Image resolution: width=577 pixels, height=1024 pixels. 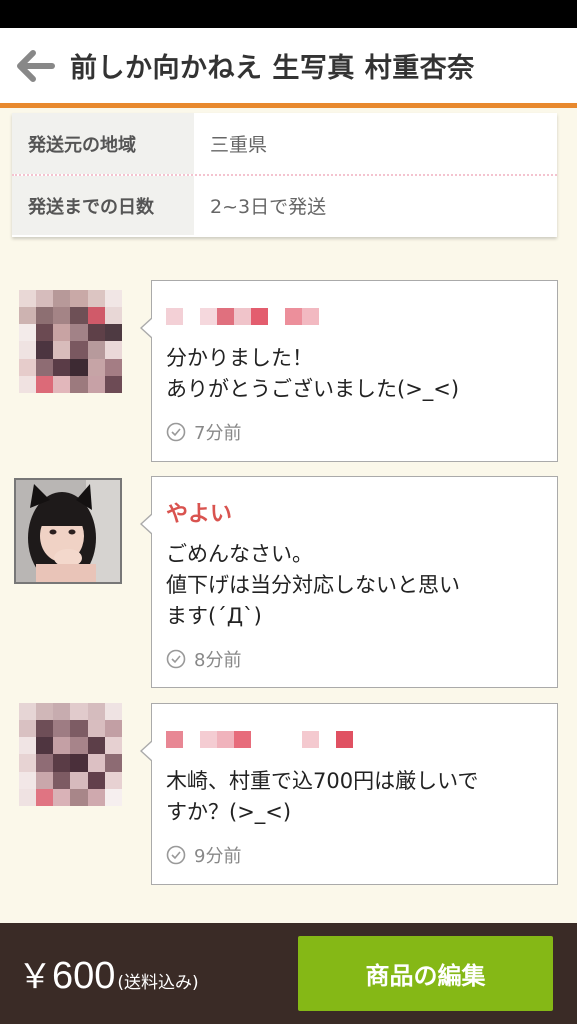 I want to click on commenter-name: やよい, so click(x=354, y=512).